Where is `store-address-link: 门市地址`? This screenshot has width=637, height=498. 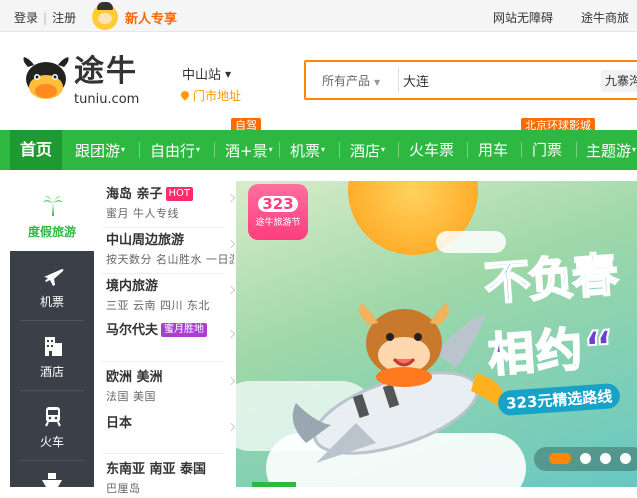
store-address-link: 门市地址 is located at coordinates (210, 95).